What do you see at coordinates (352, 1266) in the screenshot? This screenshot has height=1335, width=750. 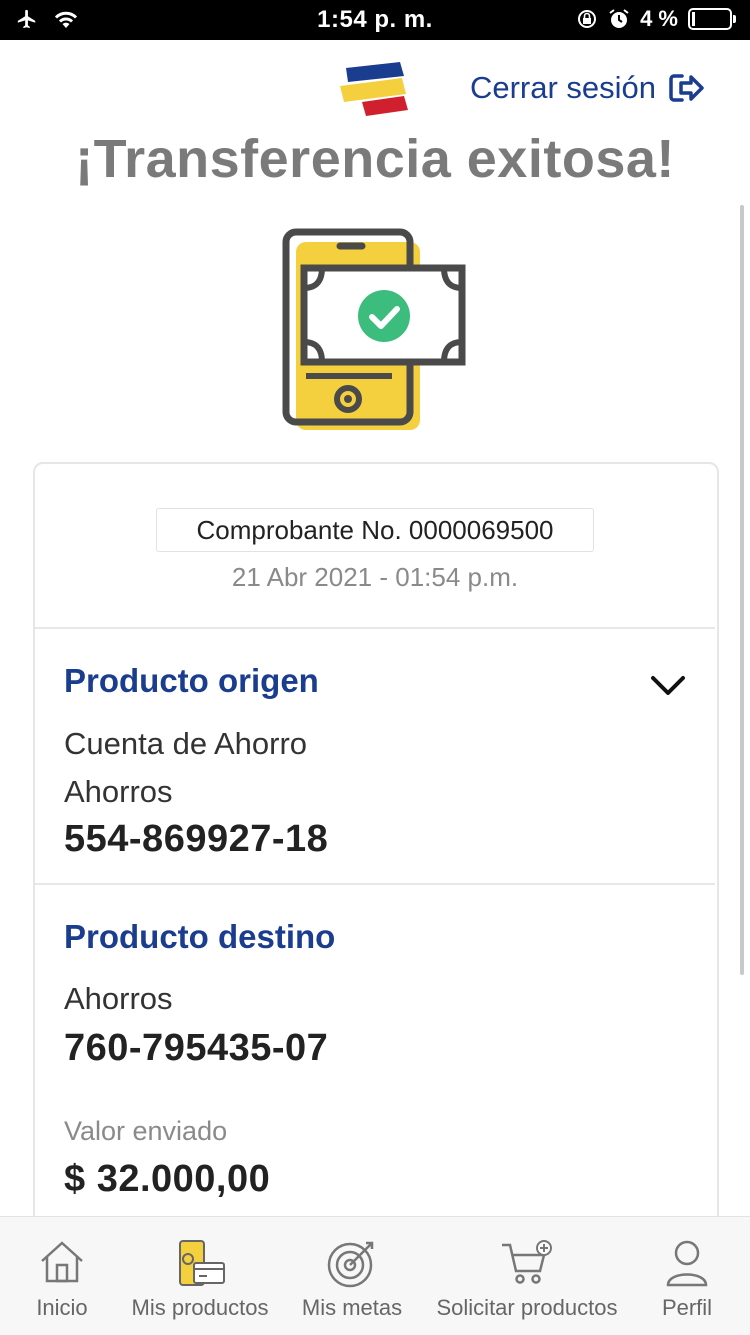 I see `target-icon` at bounding box center [352, 1266].